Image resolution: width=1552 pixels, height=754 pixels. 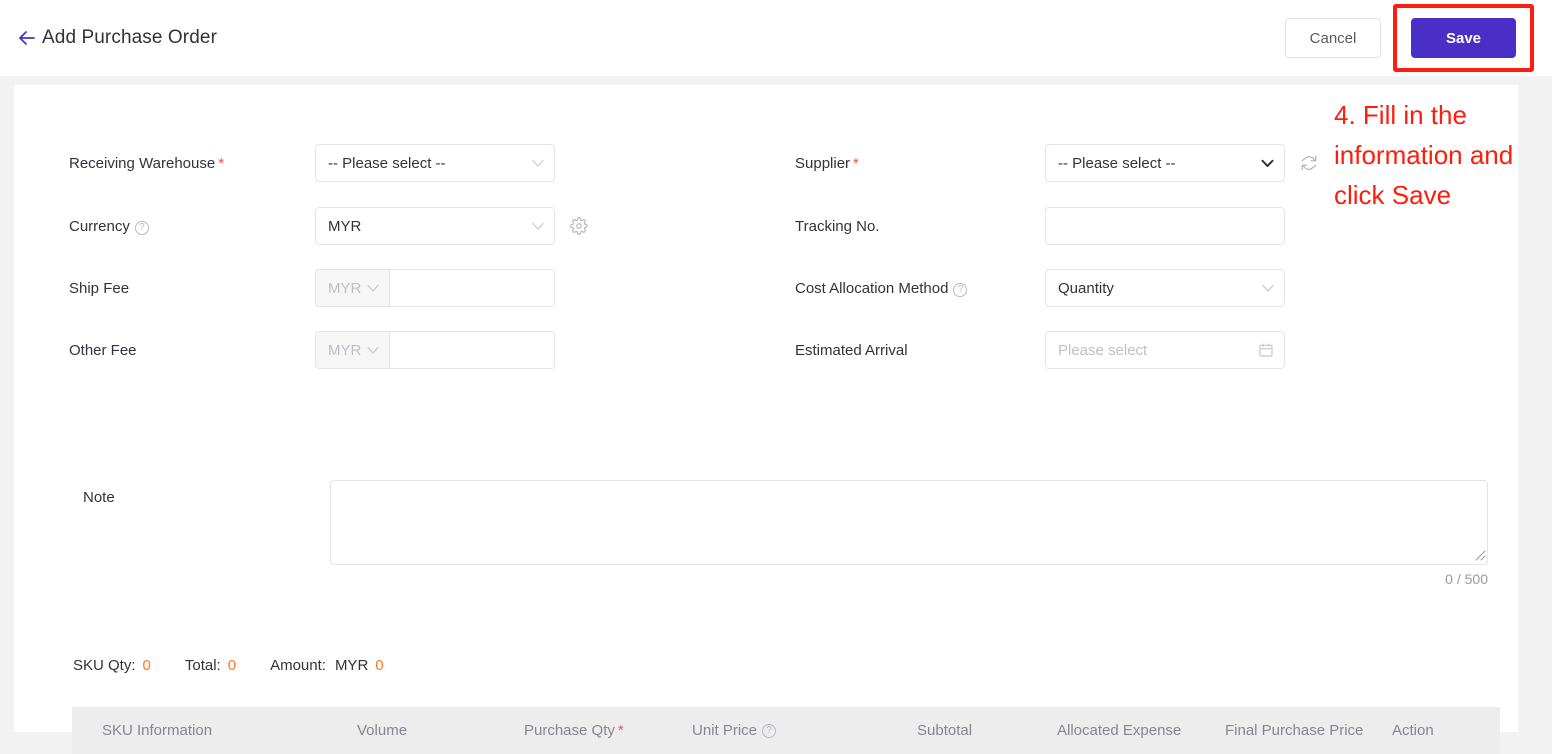 What do you see at coordinates (569, 730) in the screenshot?
I see `column-label: Purchase Qty` at bounding box center [569, 730].